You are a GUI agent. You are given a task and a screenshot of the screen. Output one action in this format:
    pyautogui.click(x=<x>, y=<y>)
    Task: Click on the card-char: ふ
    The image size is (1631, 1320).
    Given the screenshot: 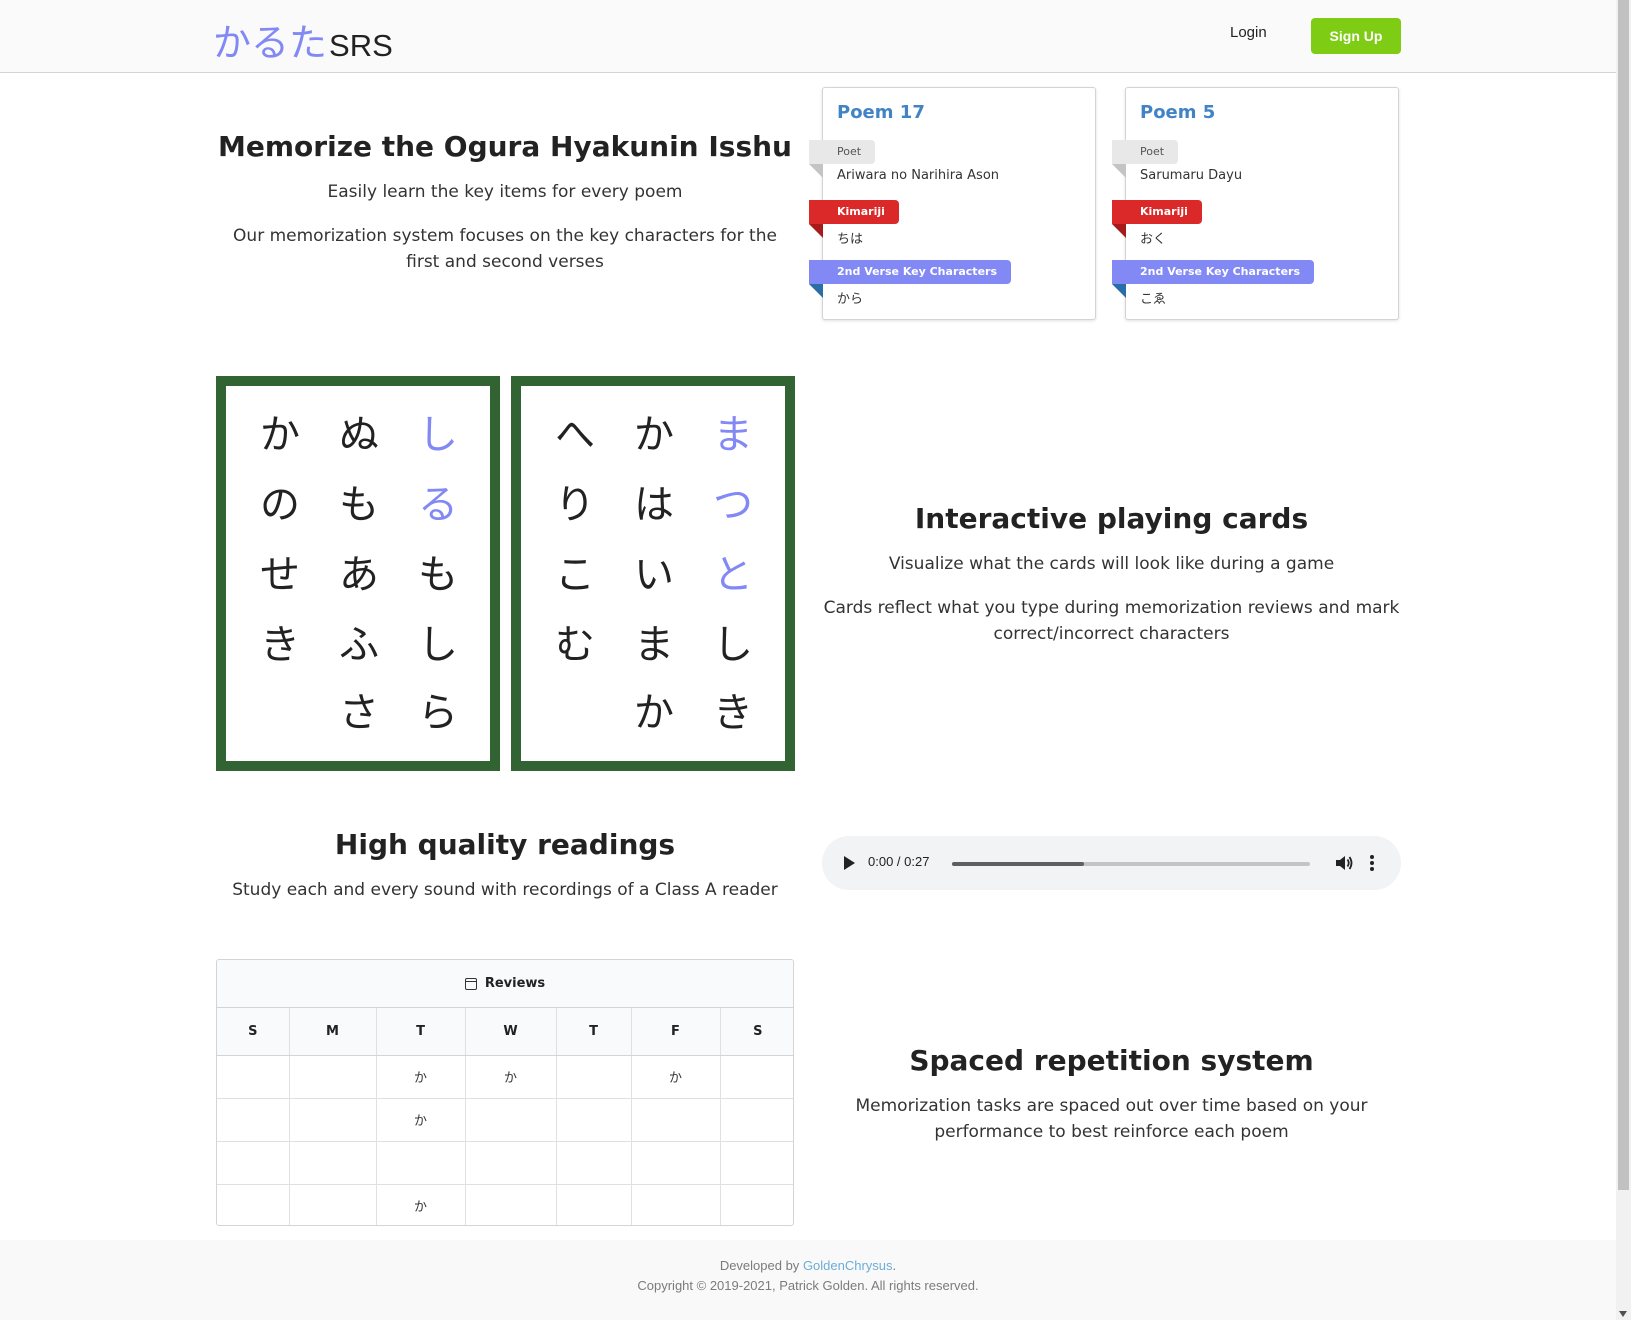 What is the action you would take?
    pyautogui.click(x=359, y=645)
    